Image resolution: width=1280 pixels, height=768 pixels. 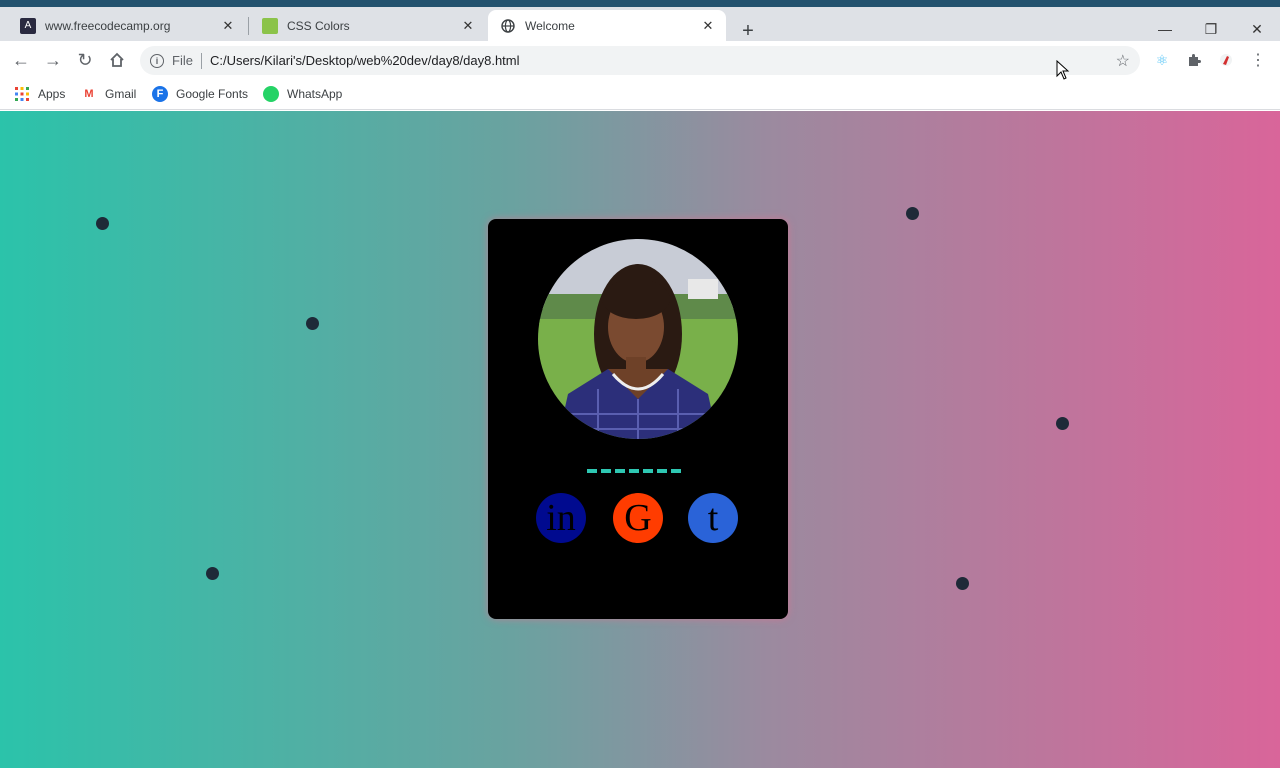 I want to click on linkedin-icon: in, so click(x=561, y=518).